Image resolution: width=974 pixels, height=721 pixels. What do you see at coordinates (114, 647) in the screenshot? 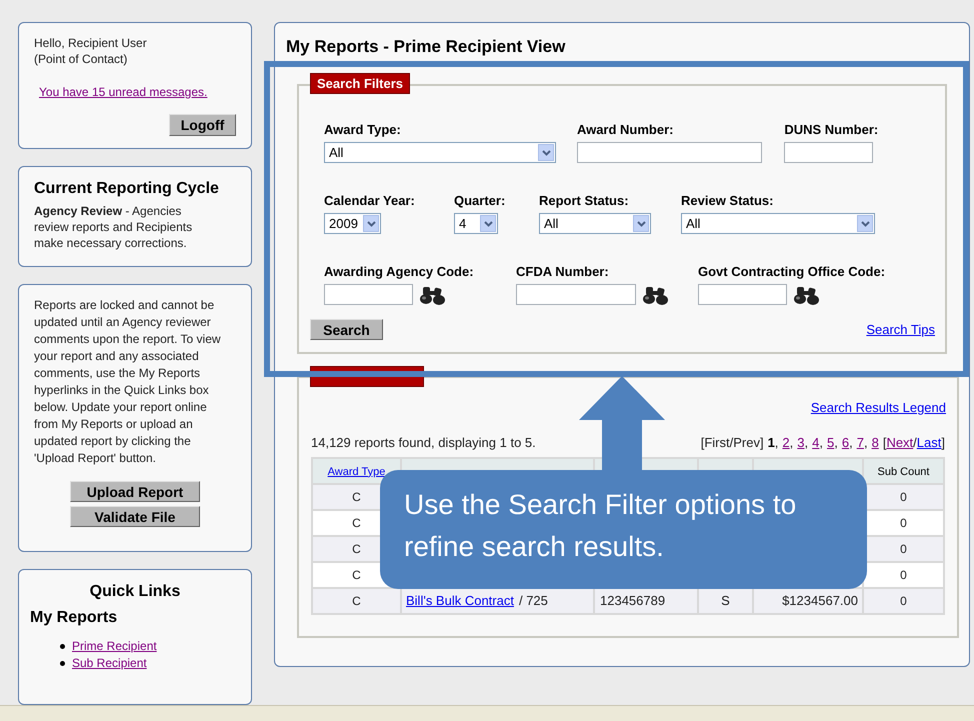
I see `quick-link: Prime Recipient` at bounding box center [114, 647].